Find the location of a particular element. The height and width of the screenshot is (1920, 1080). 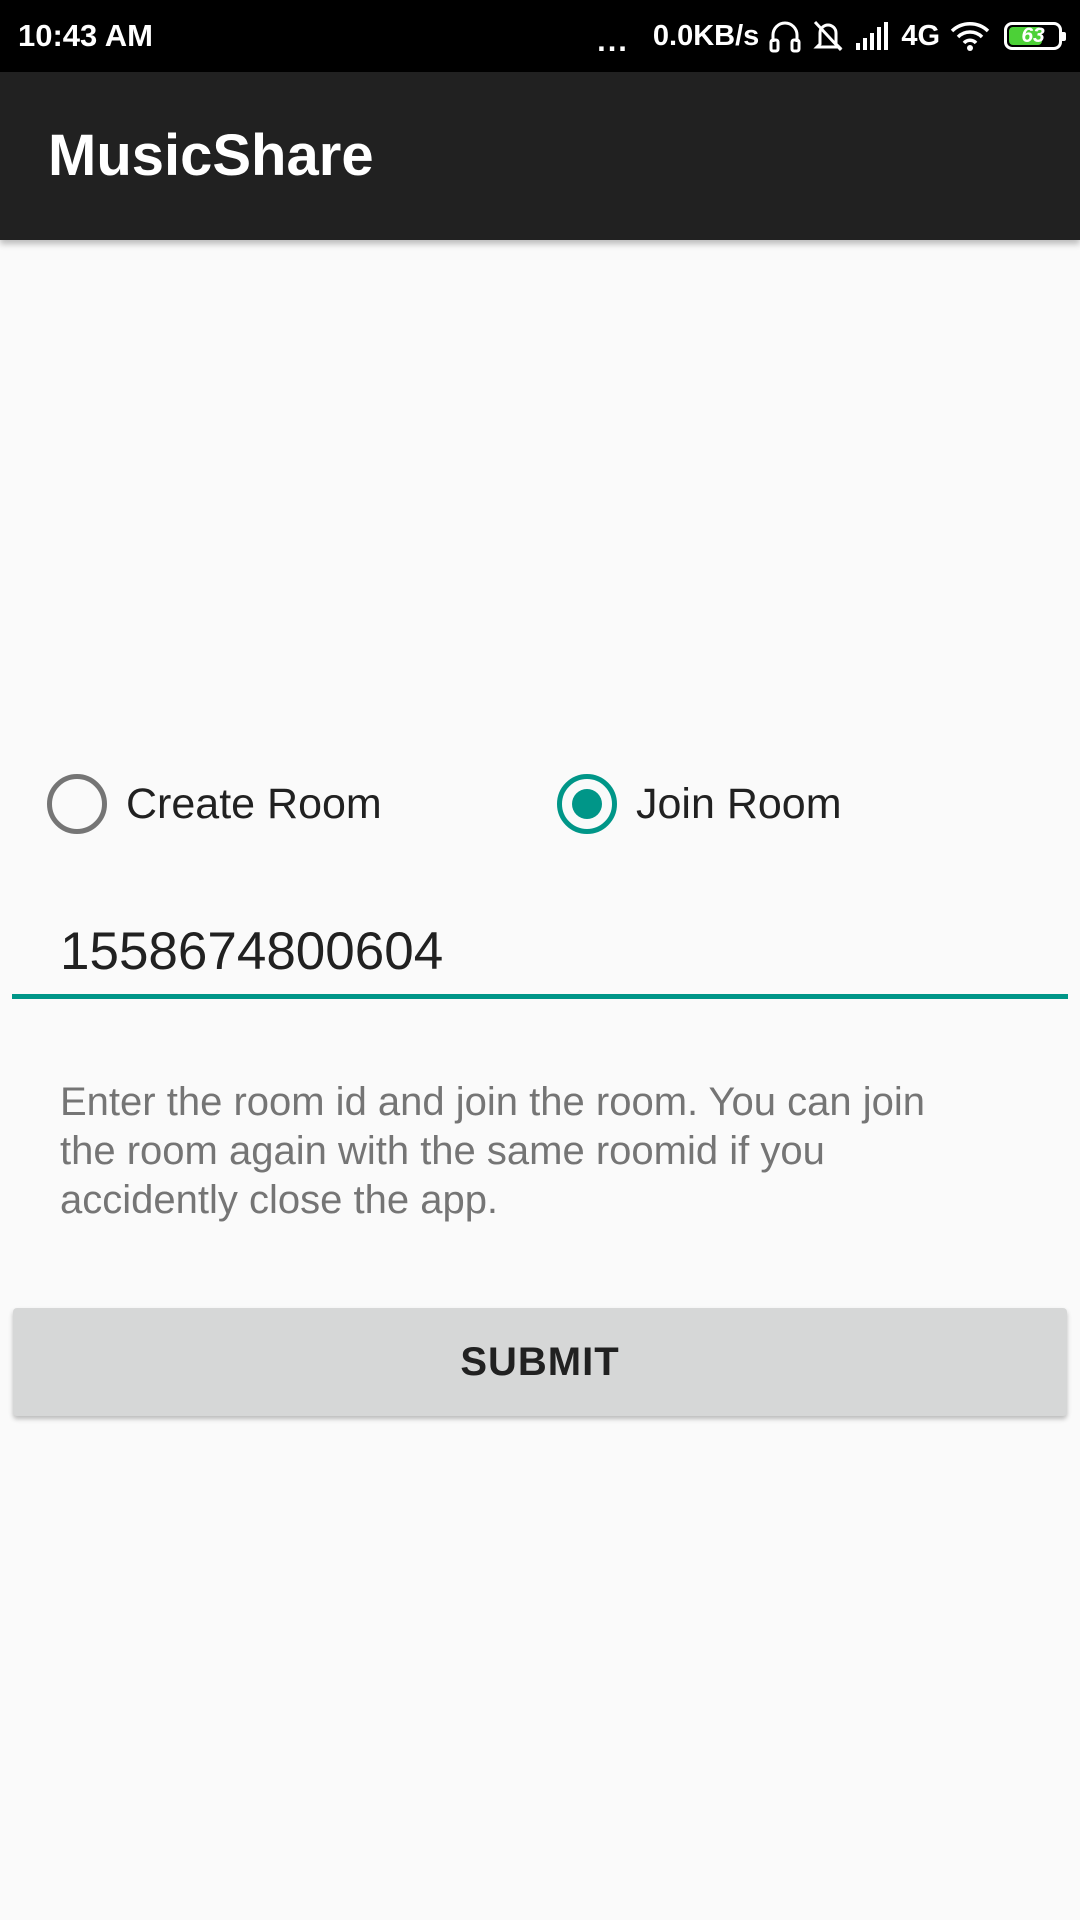

wifi-icon is located at coordinates (970, 36).